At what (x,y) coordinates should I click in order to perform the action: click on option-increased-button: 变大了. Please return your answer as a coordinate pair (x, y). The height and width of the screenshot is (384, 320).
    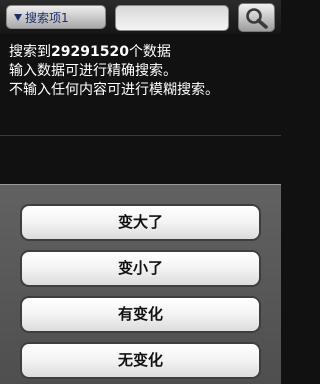
    Looking at the image, I should click on (140, 222).